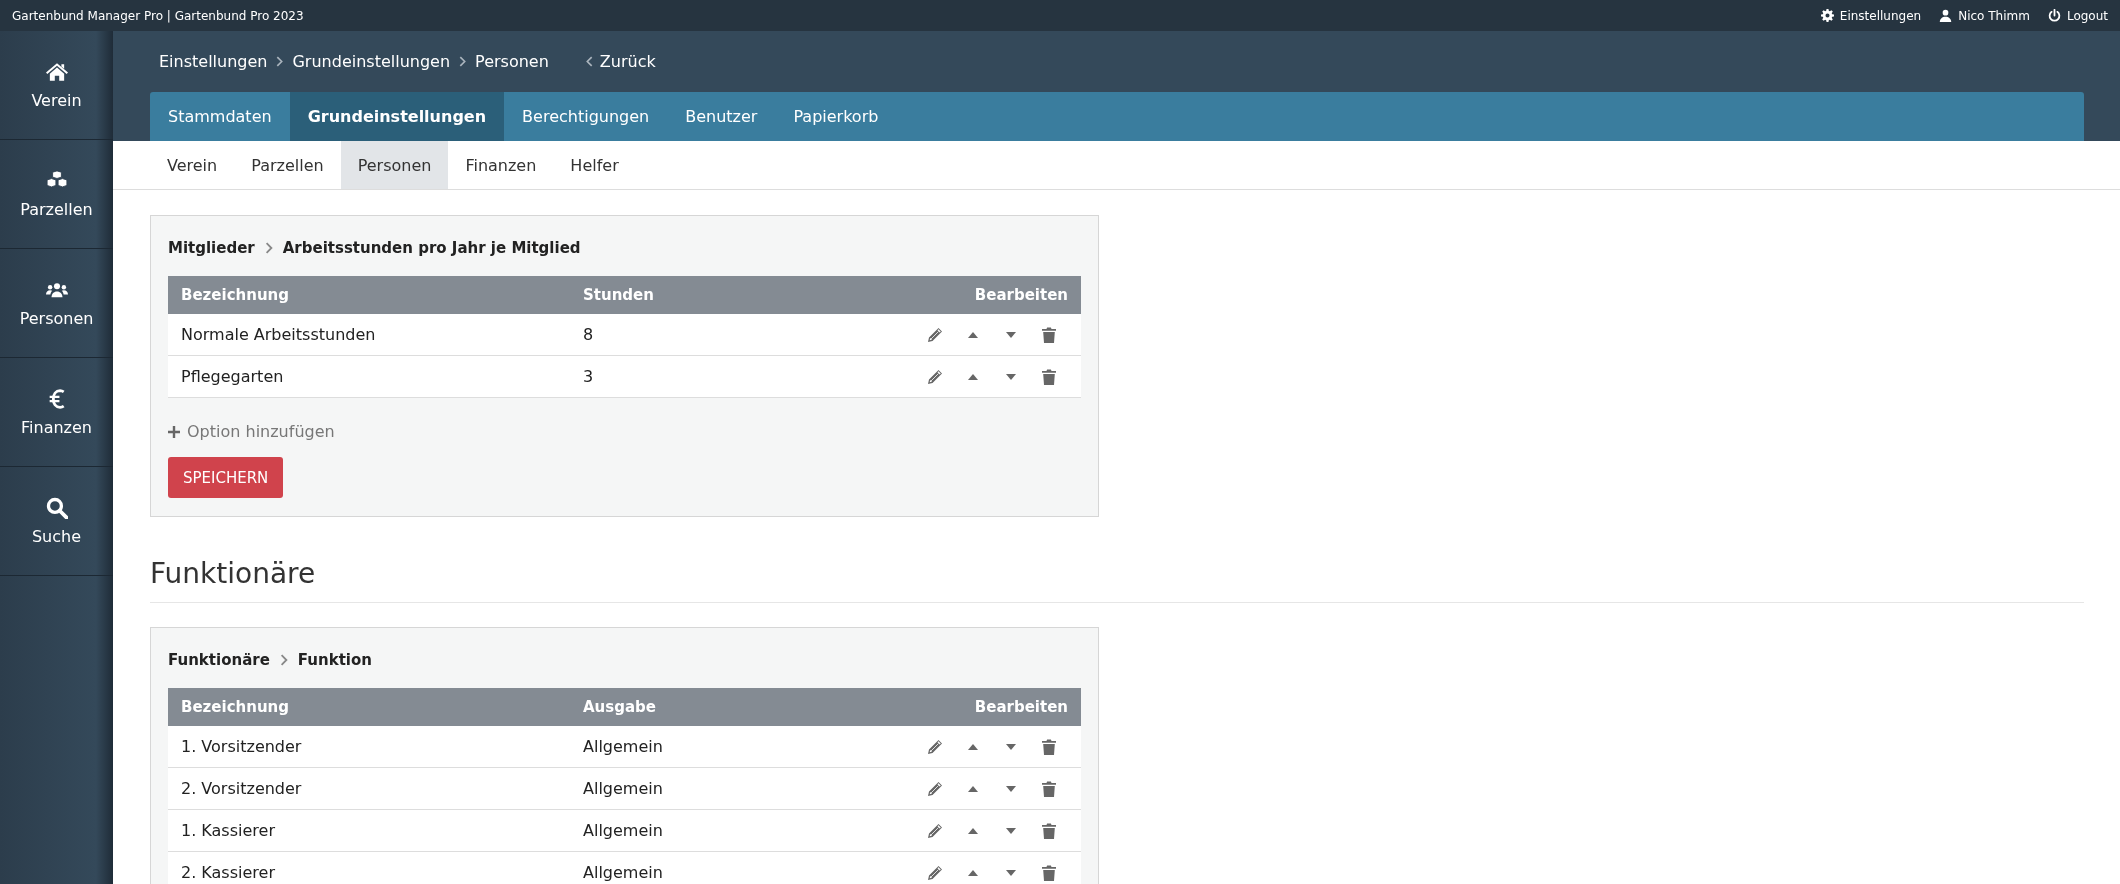 This screenshot has height=884, width=2120. What do you see at coordinates (213, 61) in the screenshot?
I see `breadcrumb-link: Einstellungen` at bounding box center [213, 61].